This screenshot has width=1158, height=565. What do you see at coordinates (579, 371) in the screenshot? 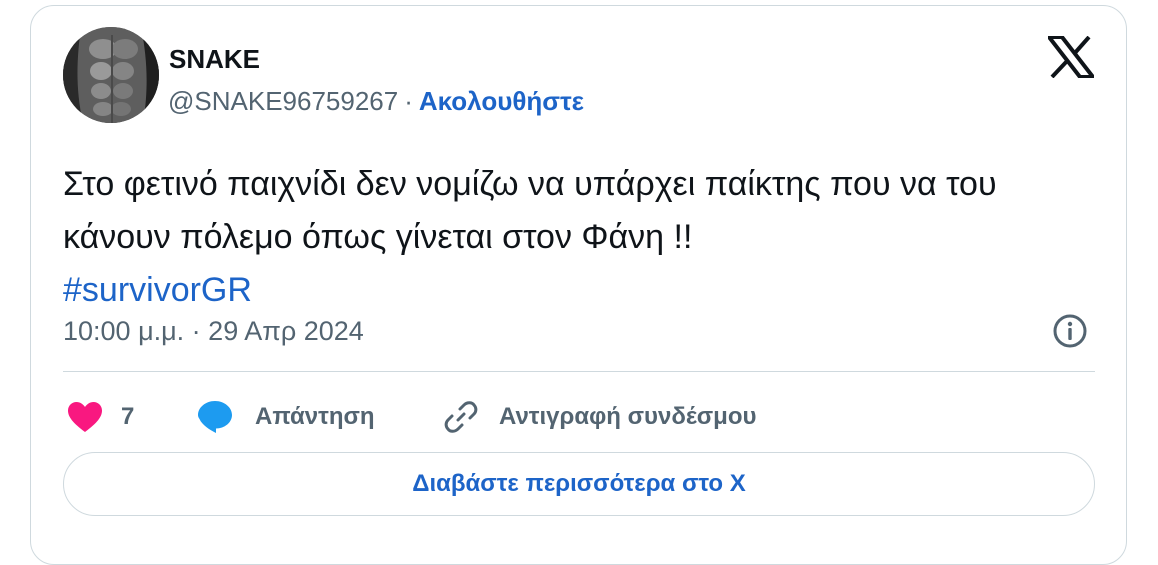
I see `divider` at bounding box center [579, 371].